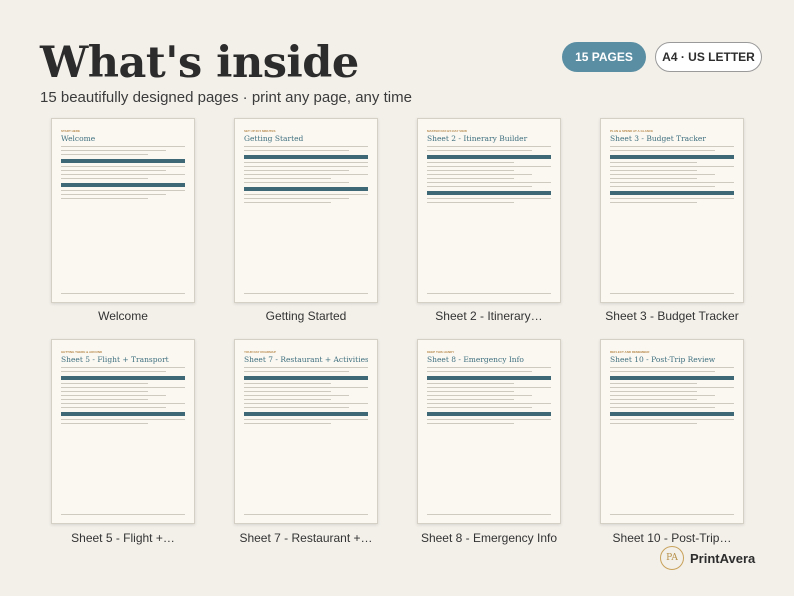  I want to click on thumbnail-kicker: GETTING THERE & AROUND, so click(82, 352).